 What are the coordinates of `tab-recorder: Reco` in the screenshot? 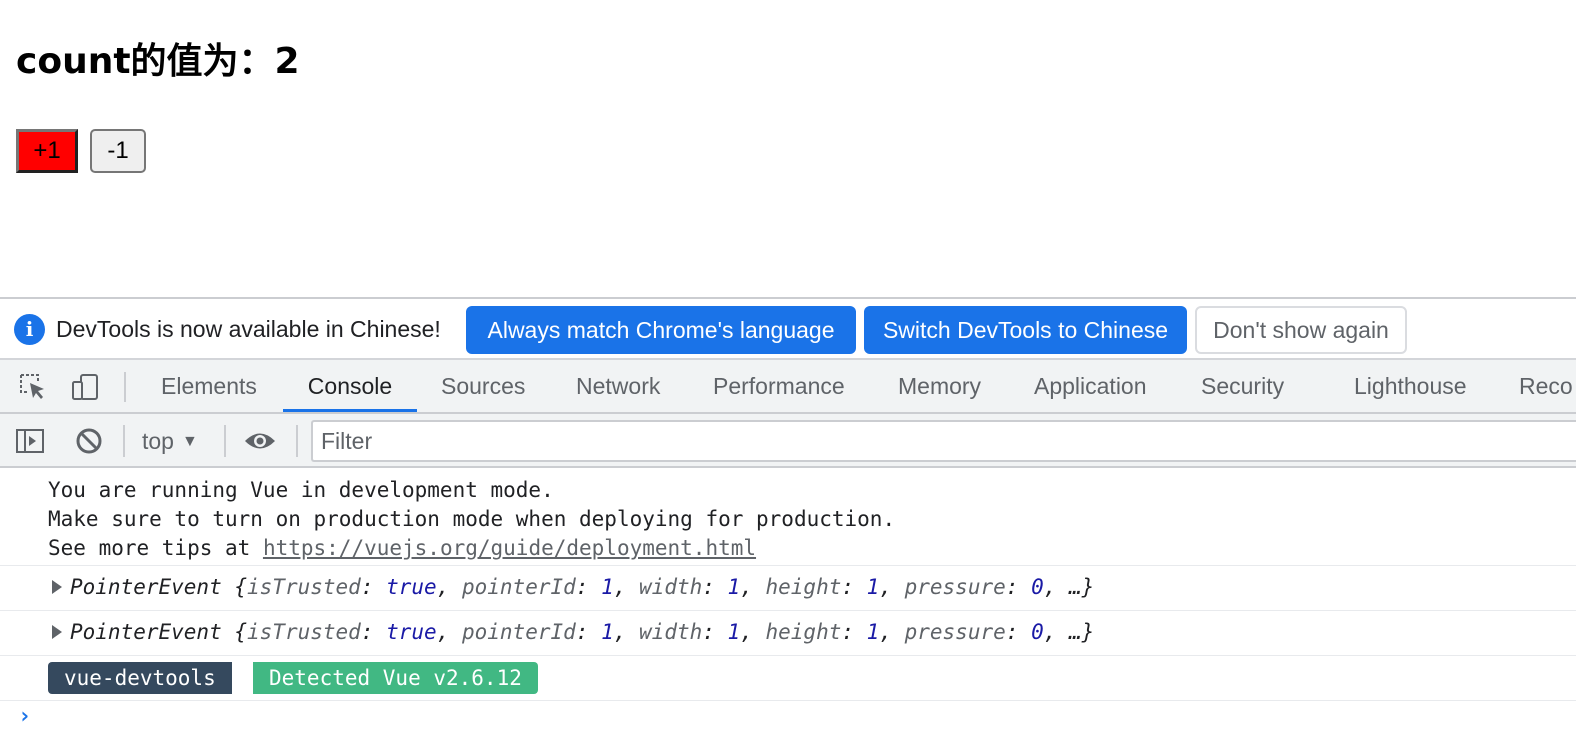 It's located at (1546, 386).